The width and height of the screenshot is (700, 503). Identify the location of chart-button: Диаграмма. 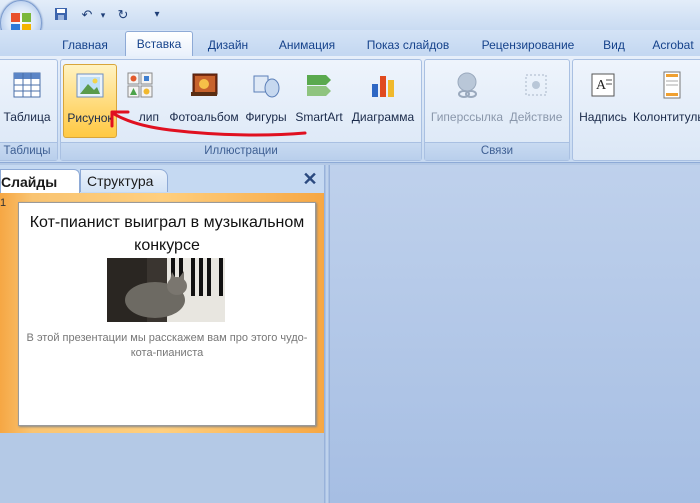
(383, 100).